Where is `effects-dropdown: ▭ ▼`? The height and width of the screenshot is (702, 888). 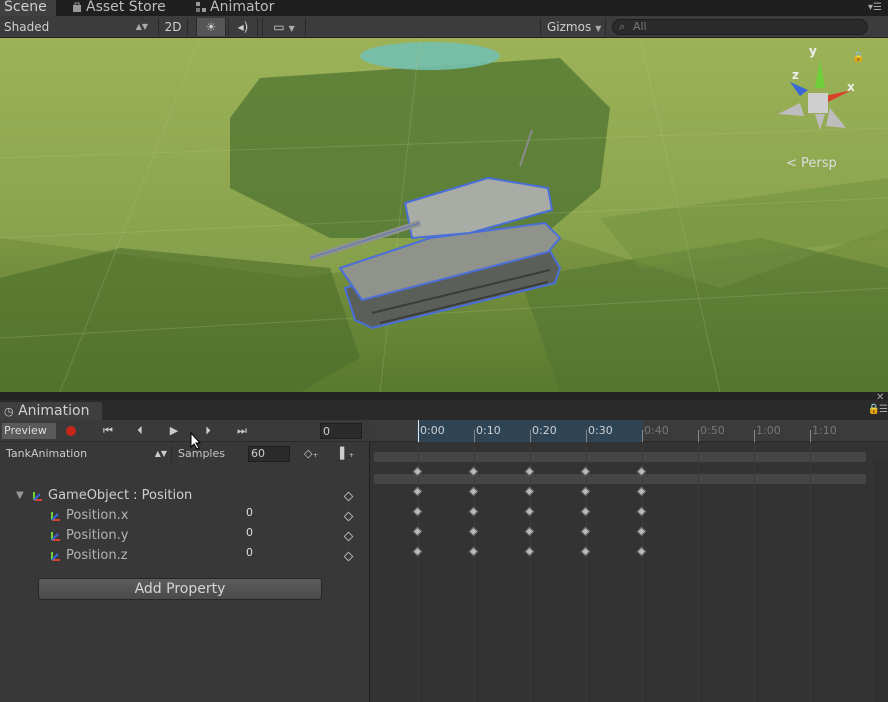 effects-dropdown: ▭ ▼ is located at coordinates (284, 27).